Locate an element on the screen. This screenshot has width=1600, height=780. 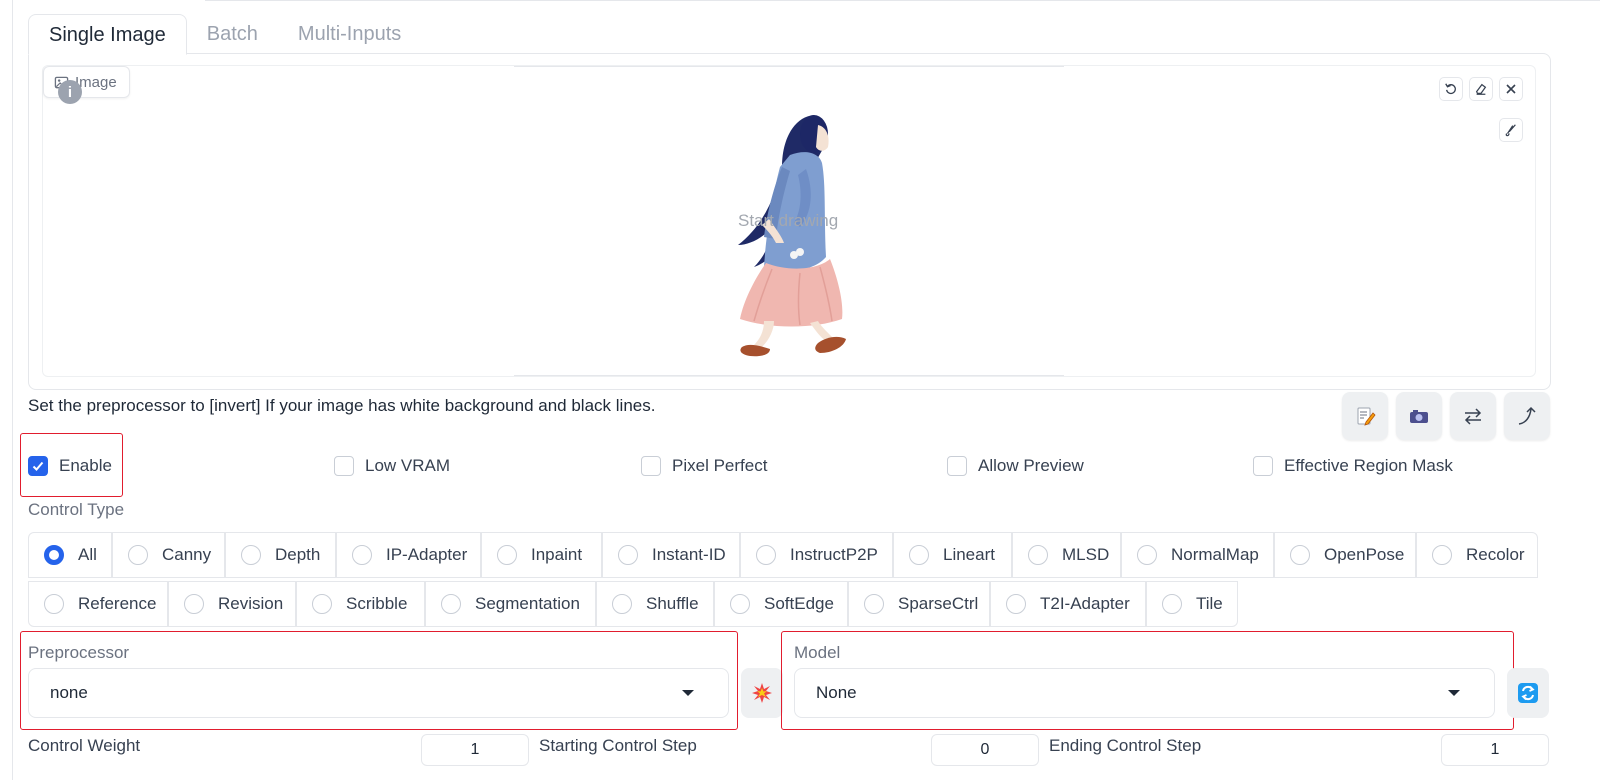
control-type-t2i-adapter: T2I-Adapter is located at coordinates (1068, 604).